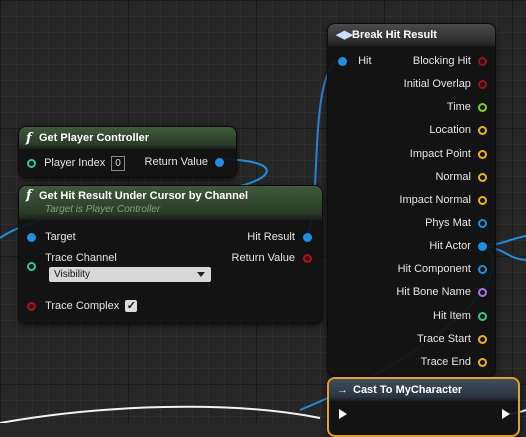 The width and height of the screenshot is (526, 437). I want to click on exec-out-pin, so click(506, 414).